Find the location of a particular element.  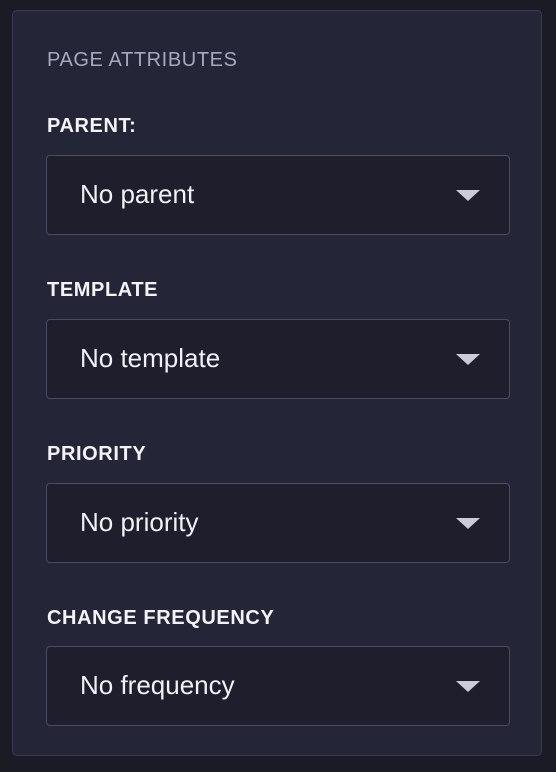

panel-title: PAGE ATTRIBUTES is located at coordinates (142, 60).